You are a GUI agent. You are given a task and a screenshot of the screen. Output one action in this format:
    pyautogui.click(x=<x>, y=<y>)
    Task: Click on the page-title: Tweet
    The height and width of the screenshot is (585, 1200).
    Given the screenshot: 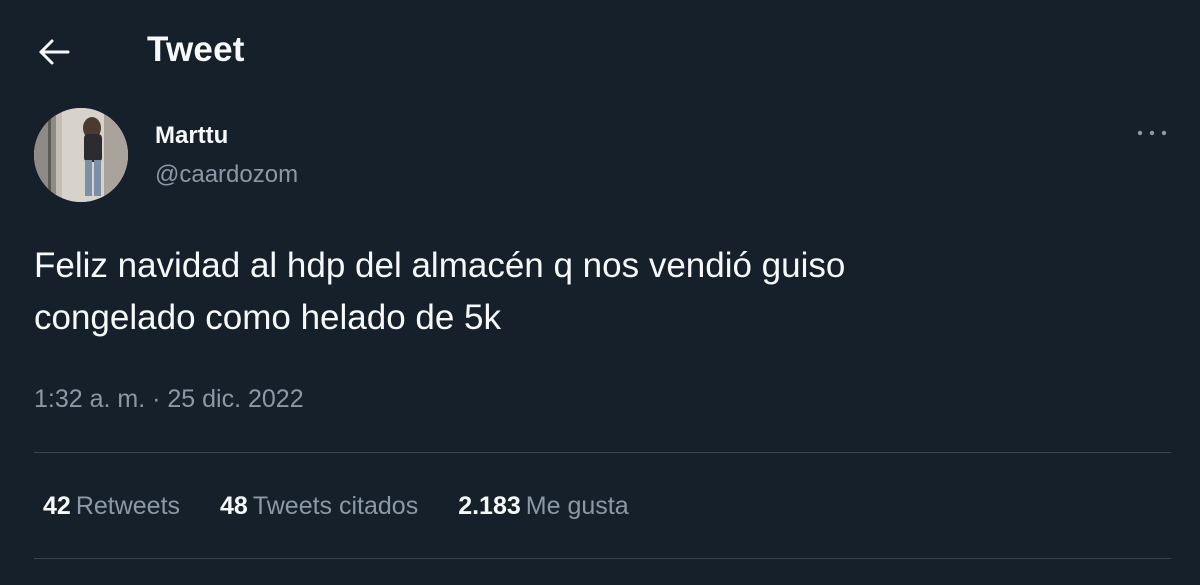 What is the action you would take?
    pyautogui.click(x=196, y=49)
    